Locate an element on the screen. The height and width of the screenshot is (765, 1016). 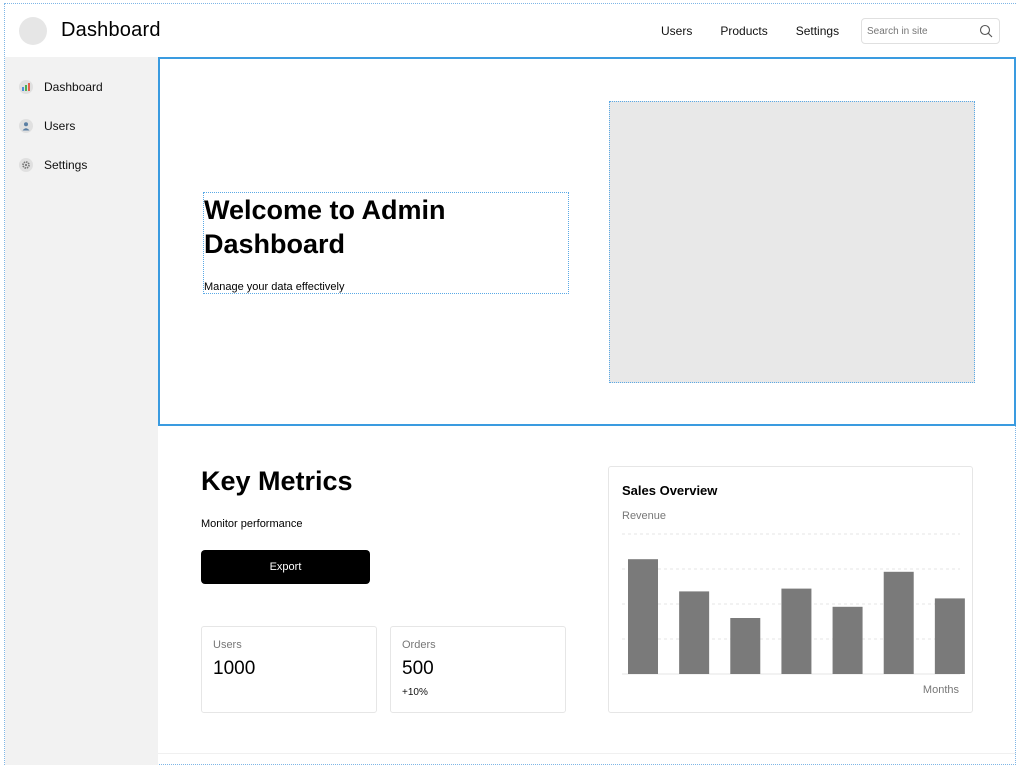
sidebar-item-dashboard: Dashboard is located at coordinates (61, 87).